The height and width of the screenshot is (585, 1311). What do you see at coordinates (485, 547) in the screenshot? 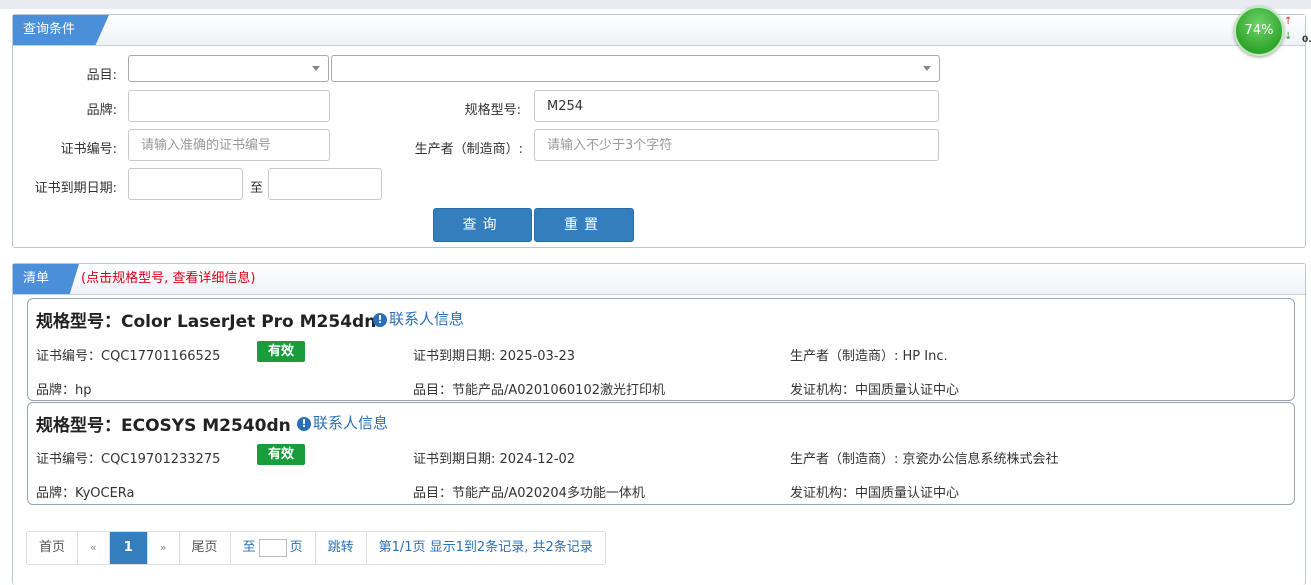
I see `page-summary: 第1/1页 显示1到2条记录, 共2条记录` at bounding box center [485, 547].